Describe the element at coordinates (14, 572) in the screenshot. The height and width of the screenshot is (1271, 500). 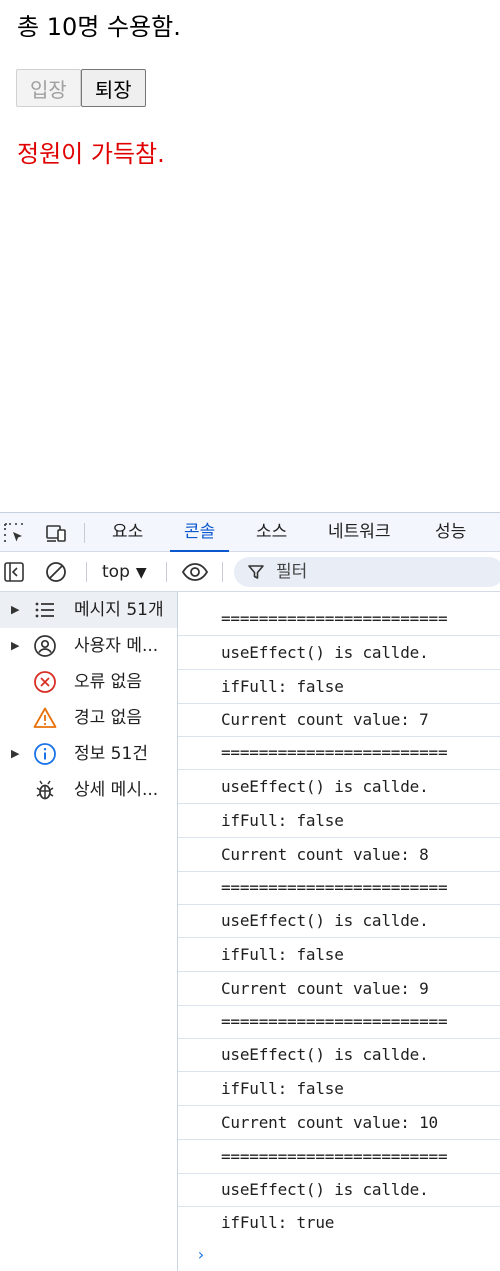
I see `sidebar-toggle-icon` at that location.